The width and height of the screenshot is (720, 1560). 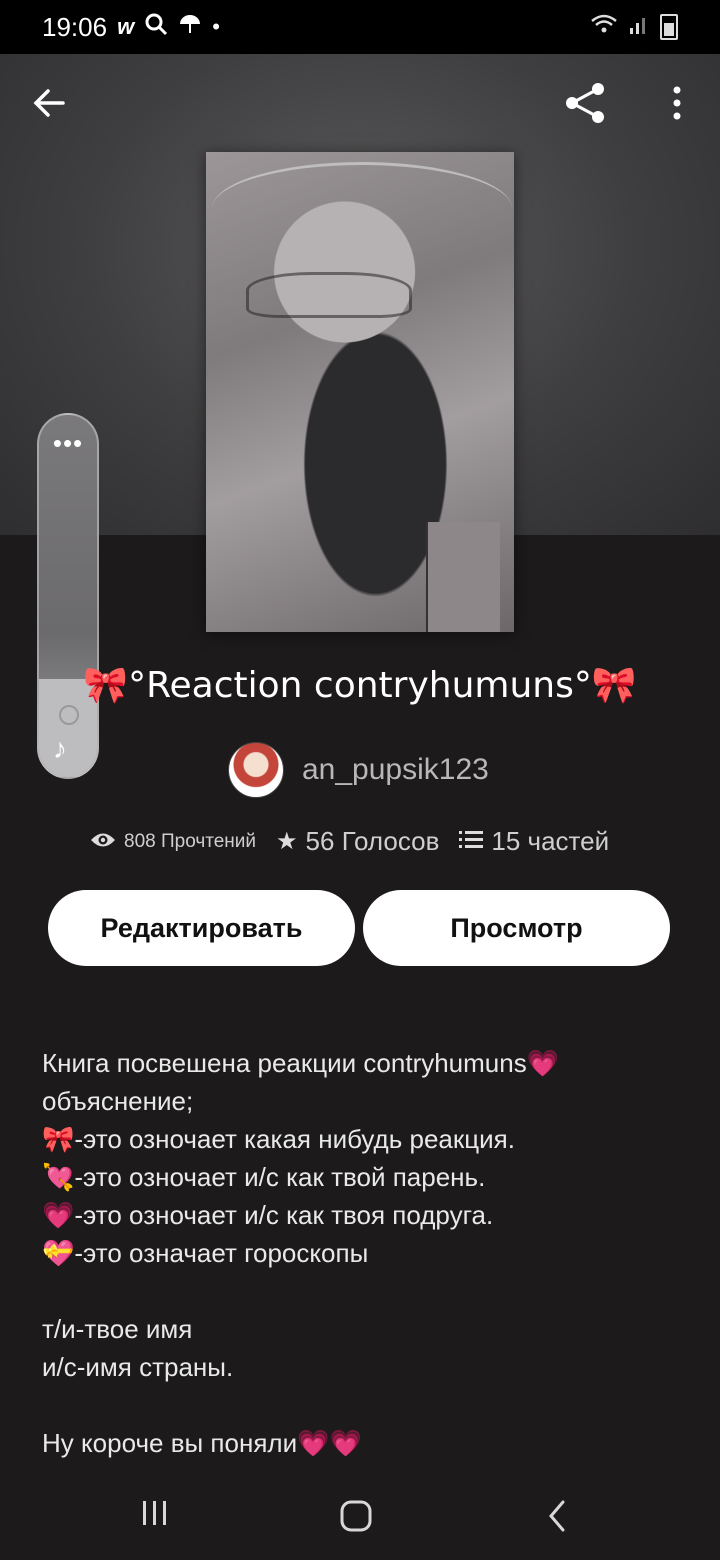 I want to click on eye-icon, so click(x=103, y=842).